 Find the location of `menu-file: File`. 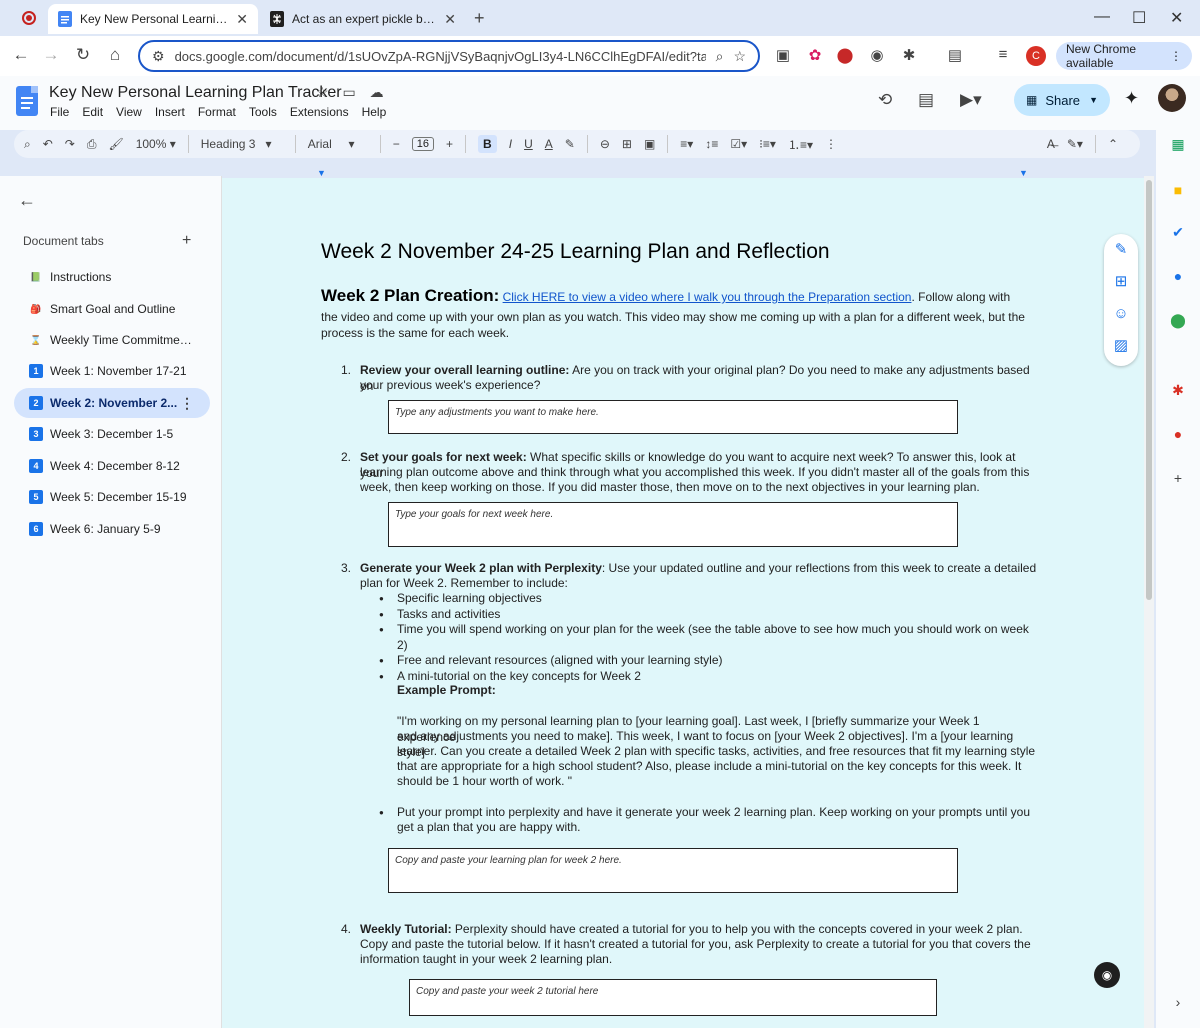

menu-file: File is located at coordinates (59, 112).